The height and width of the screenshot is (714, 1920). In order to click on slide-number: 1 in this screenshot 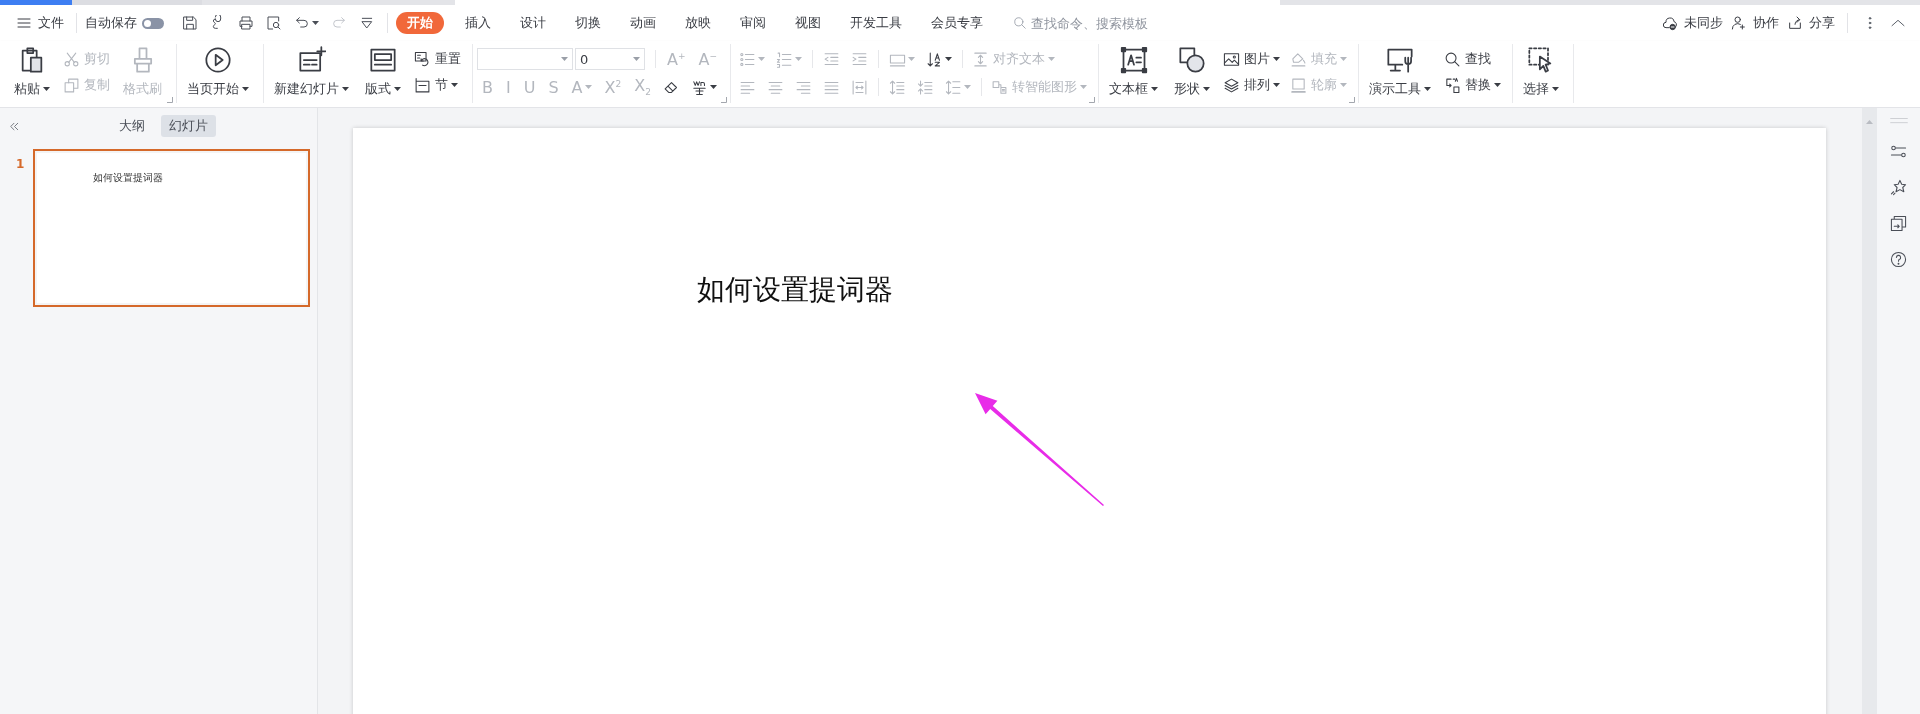, I will do `click(21, 163)`.